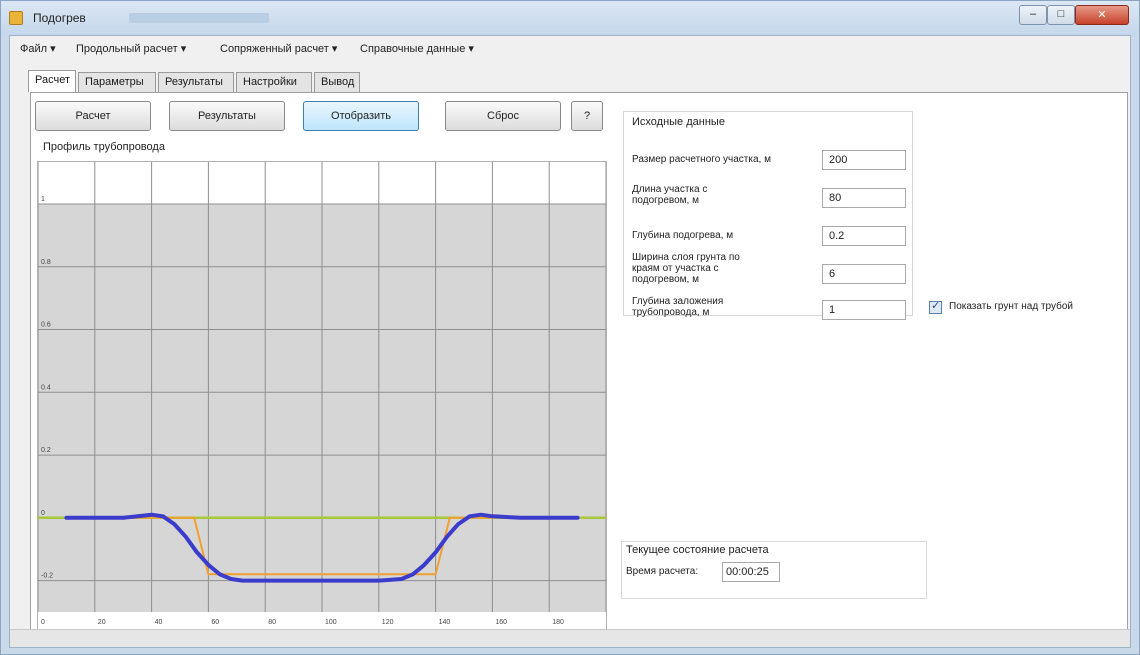 The image size is (1140, 655). What do you see at coordinates (47, 576) in the screenshot?
I see `y-tick-label: -0.2` at bounding box center [47, 576].